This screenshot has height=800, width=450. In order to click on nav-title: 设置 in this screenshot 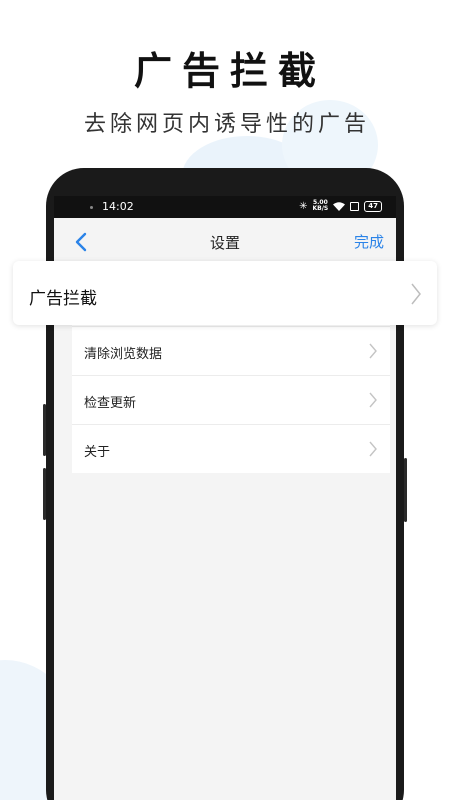, I will do `click(224, 243)`.